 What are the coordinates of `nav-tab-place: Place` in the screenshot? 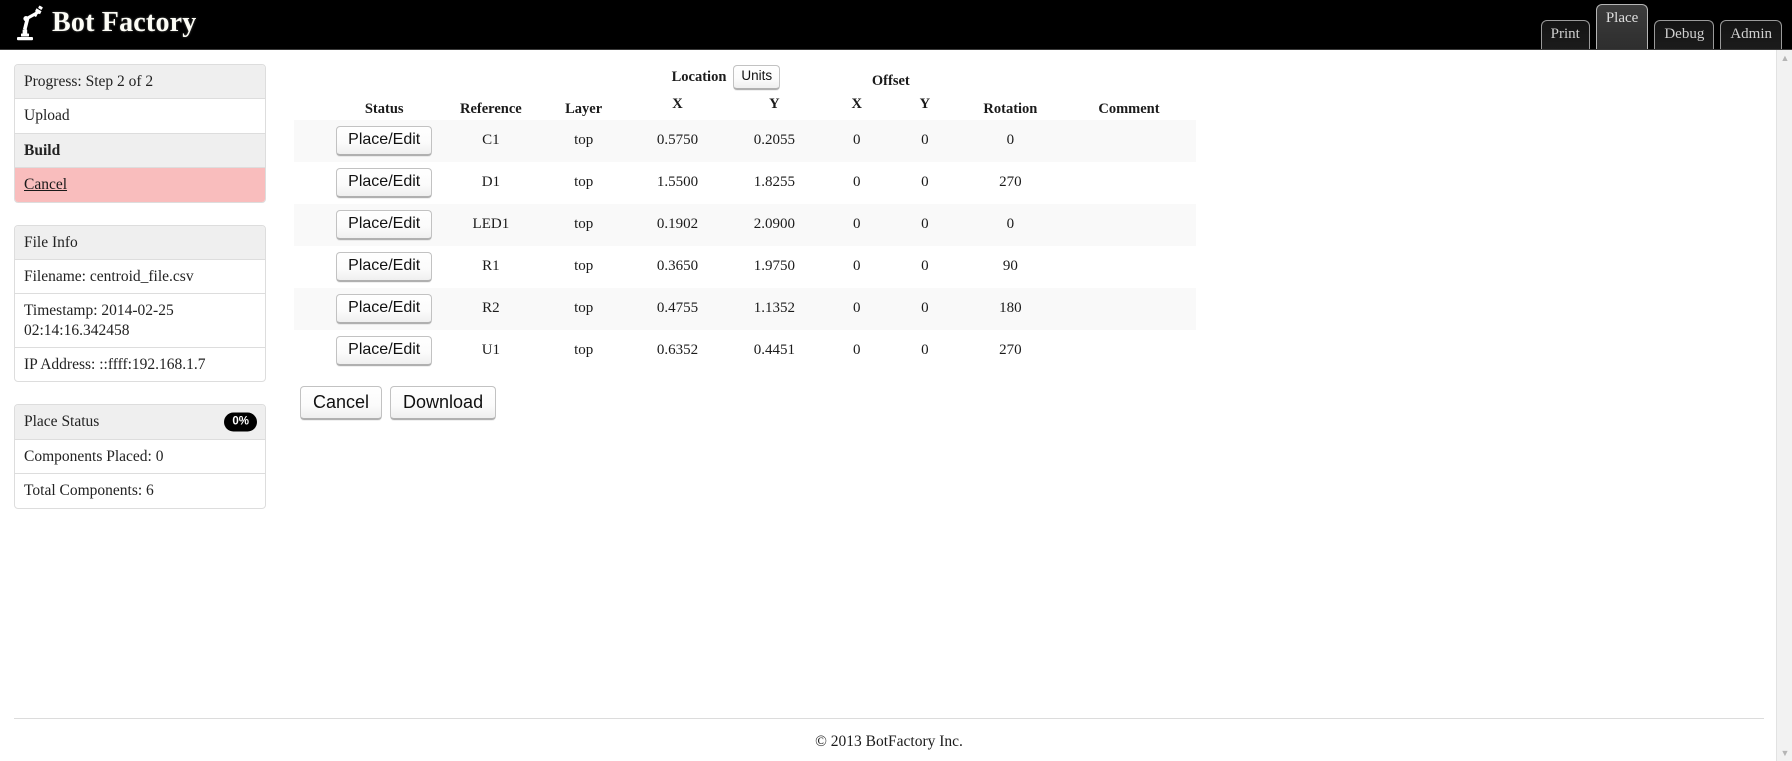 It's located at (1622, 26).